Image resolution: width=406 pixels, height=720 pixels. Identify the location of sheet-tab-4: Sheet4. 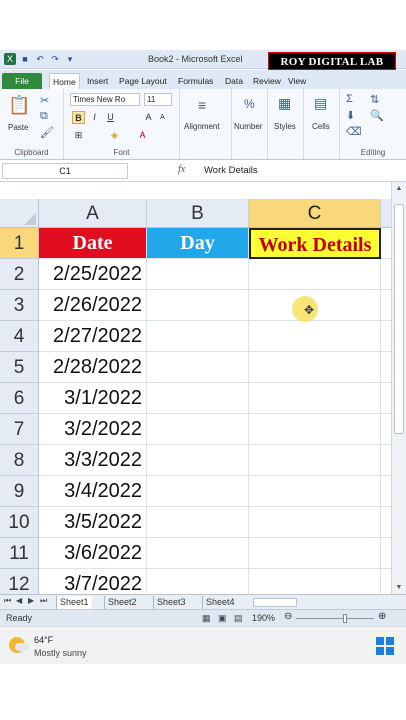
(220, 602).